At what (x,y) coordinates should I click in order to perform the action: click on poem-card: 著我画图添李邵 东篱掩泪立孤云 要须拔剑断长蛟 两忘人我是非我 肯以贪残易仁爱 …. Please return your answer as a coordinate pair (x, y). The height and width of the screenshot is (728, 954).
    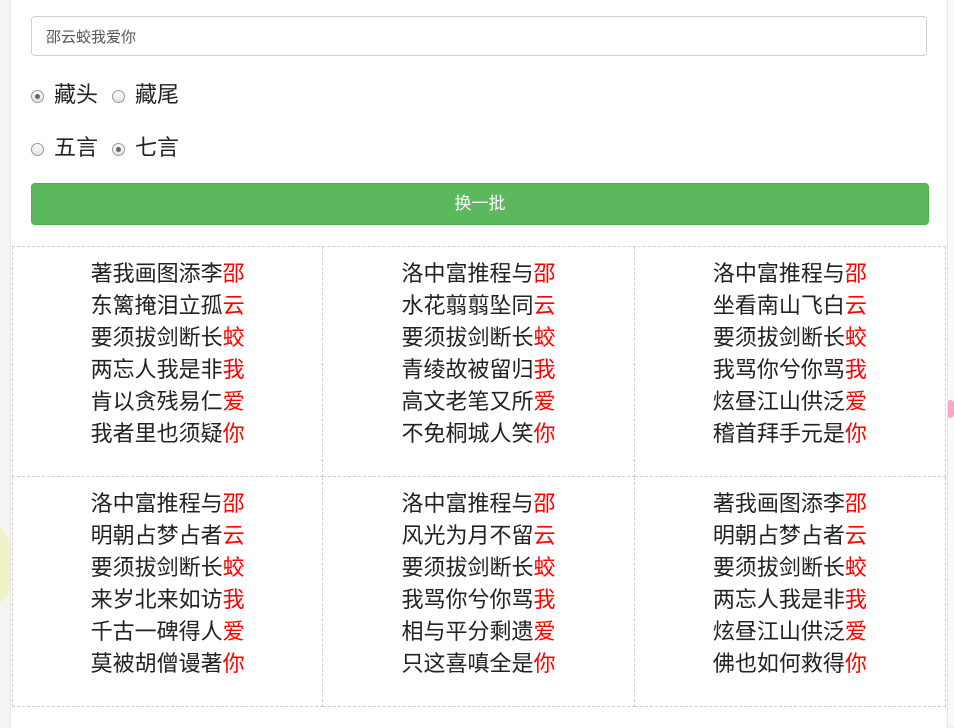
    Looking at the image, I should click on (168, 362).